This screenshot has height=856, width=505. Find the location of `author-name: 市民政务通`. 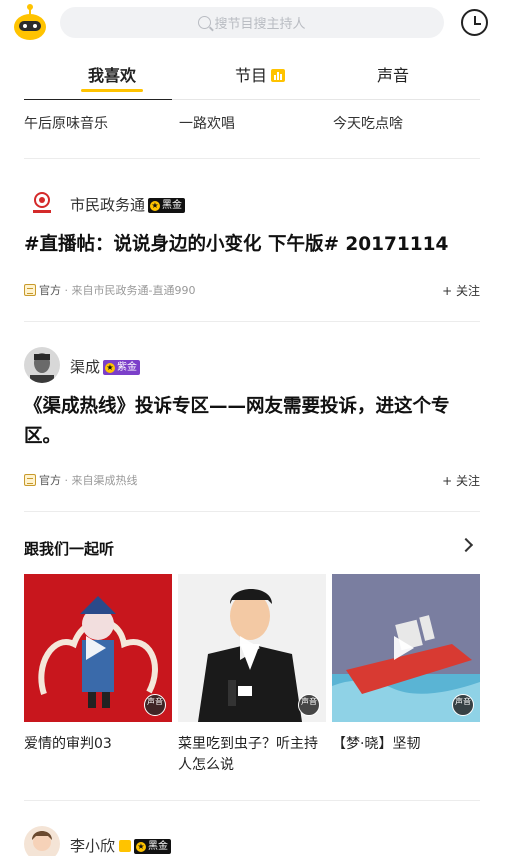

author-name: 市民政务通 is located at coordinates (108, 205).